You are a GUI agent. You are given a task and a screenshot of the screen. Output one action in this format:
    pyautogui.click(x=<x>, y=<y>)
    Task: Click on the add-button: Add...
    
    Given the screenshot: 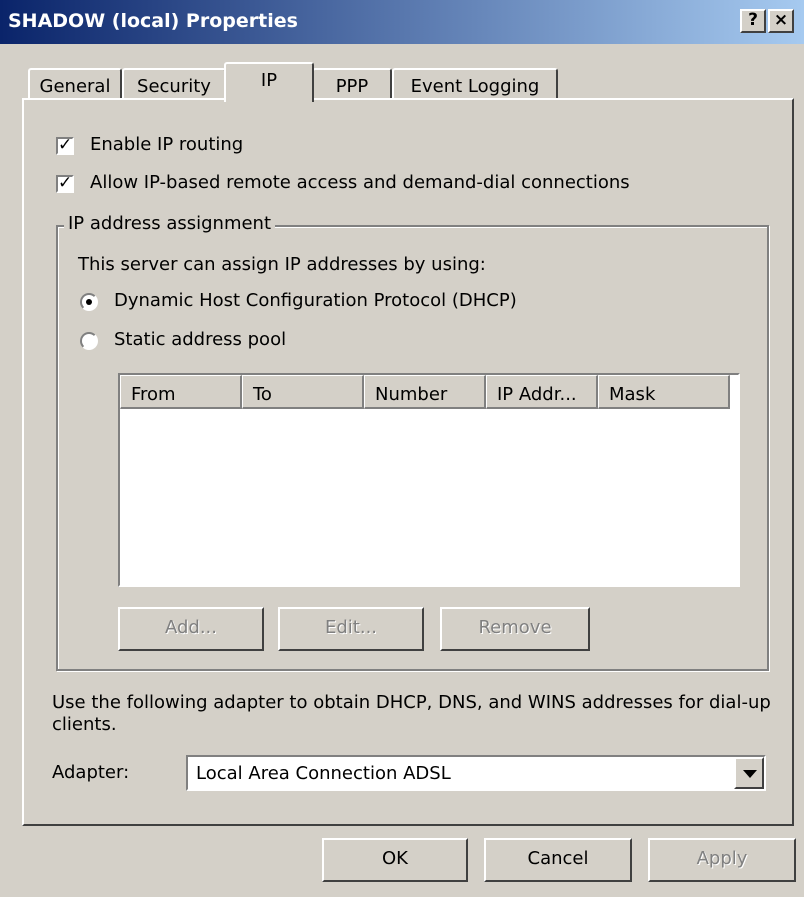 What is the action you would take?
    pyautogui.click(x=191, y=629)
    